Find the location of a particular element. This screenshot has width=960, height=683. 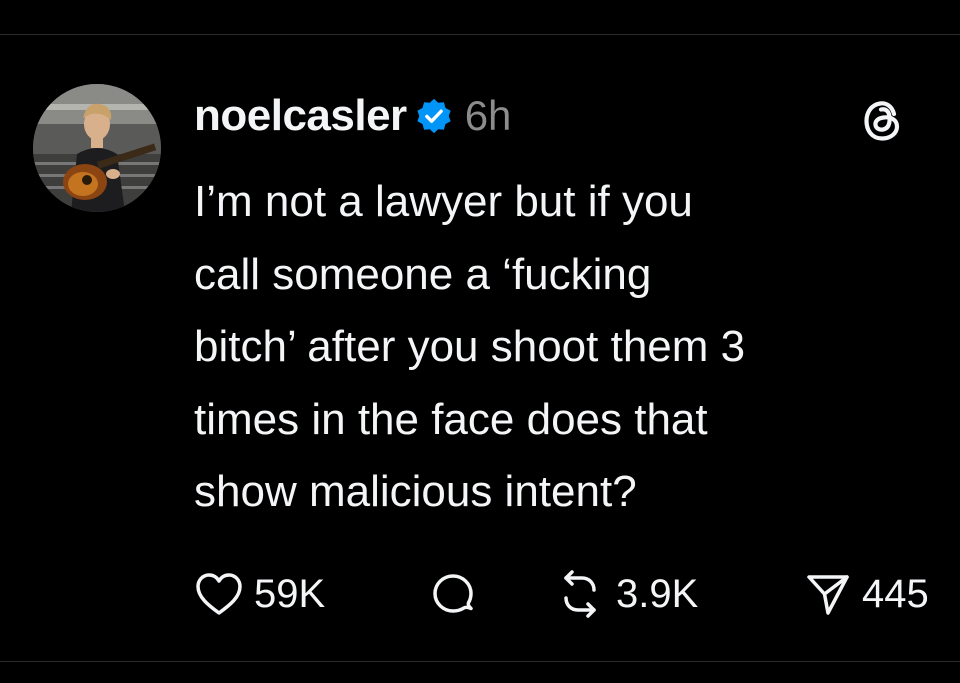

profile-photo is located at coordinates (97, 148).